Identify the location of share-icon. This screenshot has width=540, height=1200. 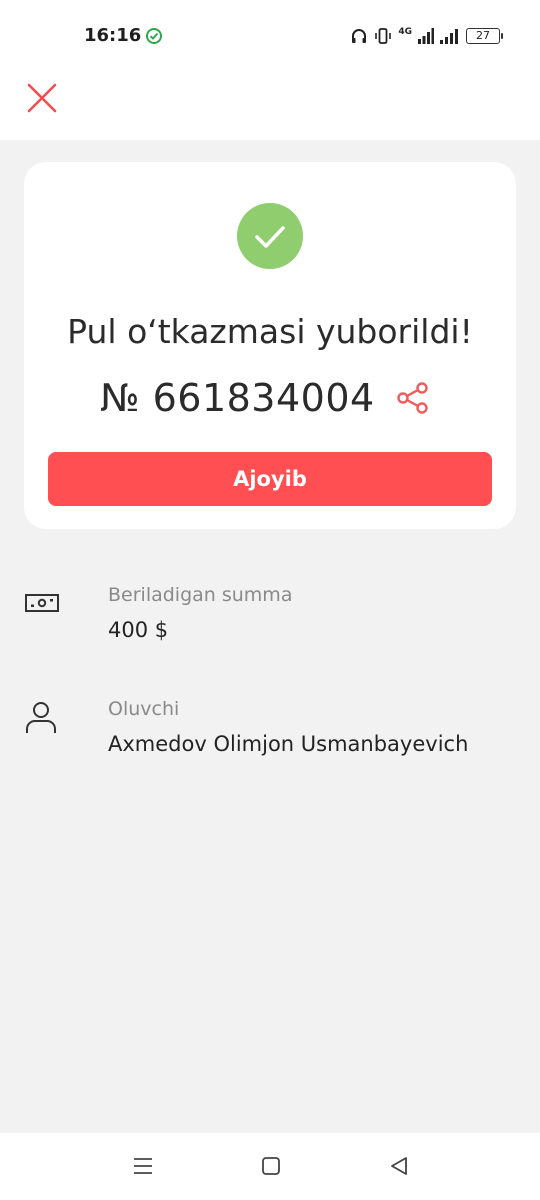
(413, 398).